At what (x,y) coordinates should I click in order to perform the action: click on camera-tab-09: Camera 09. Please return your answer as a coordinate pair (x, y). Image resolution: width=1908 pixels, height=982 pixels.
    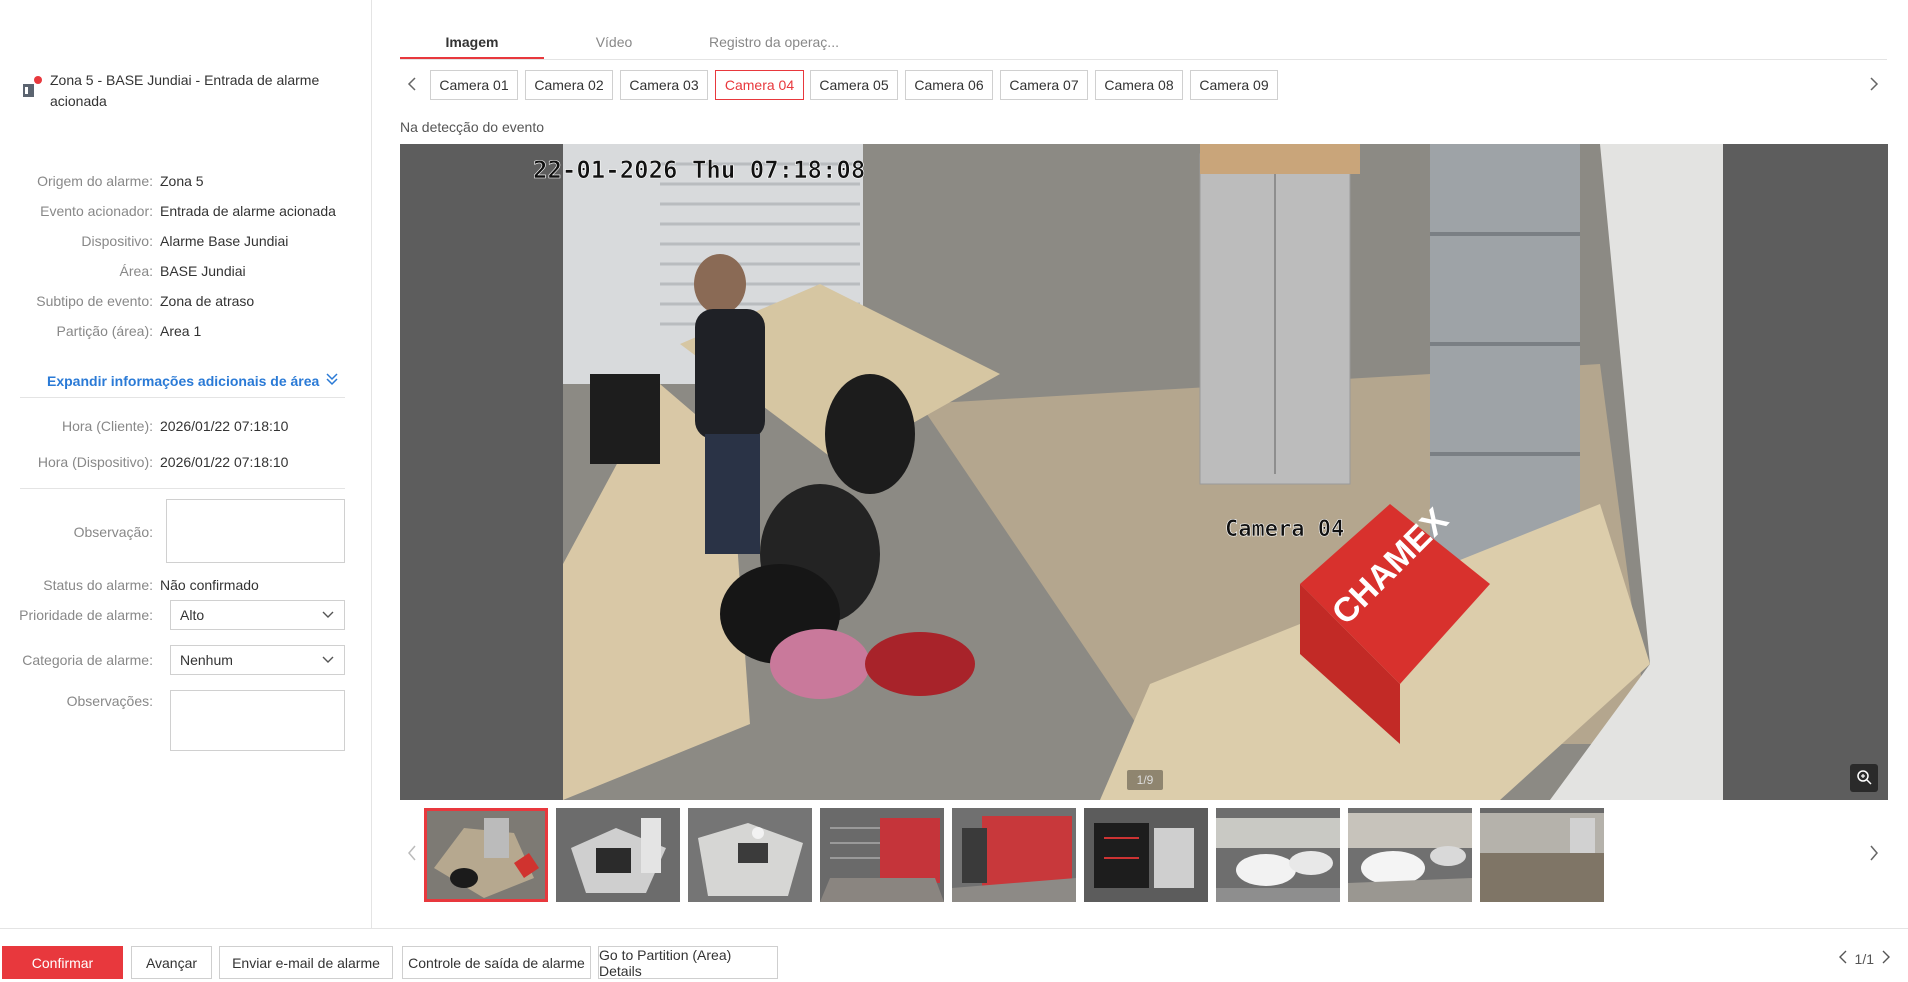
    Looking at the image, I should click on (1234, 85).